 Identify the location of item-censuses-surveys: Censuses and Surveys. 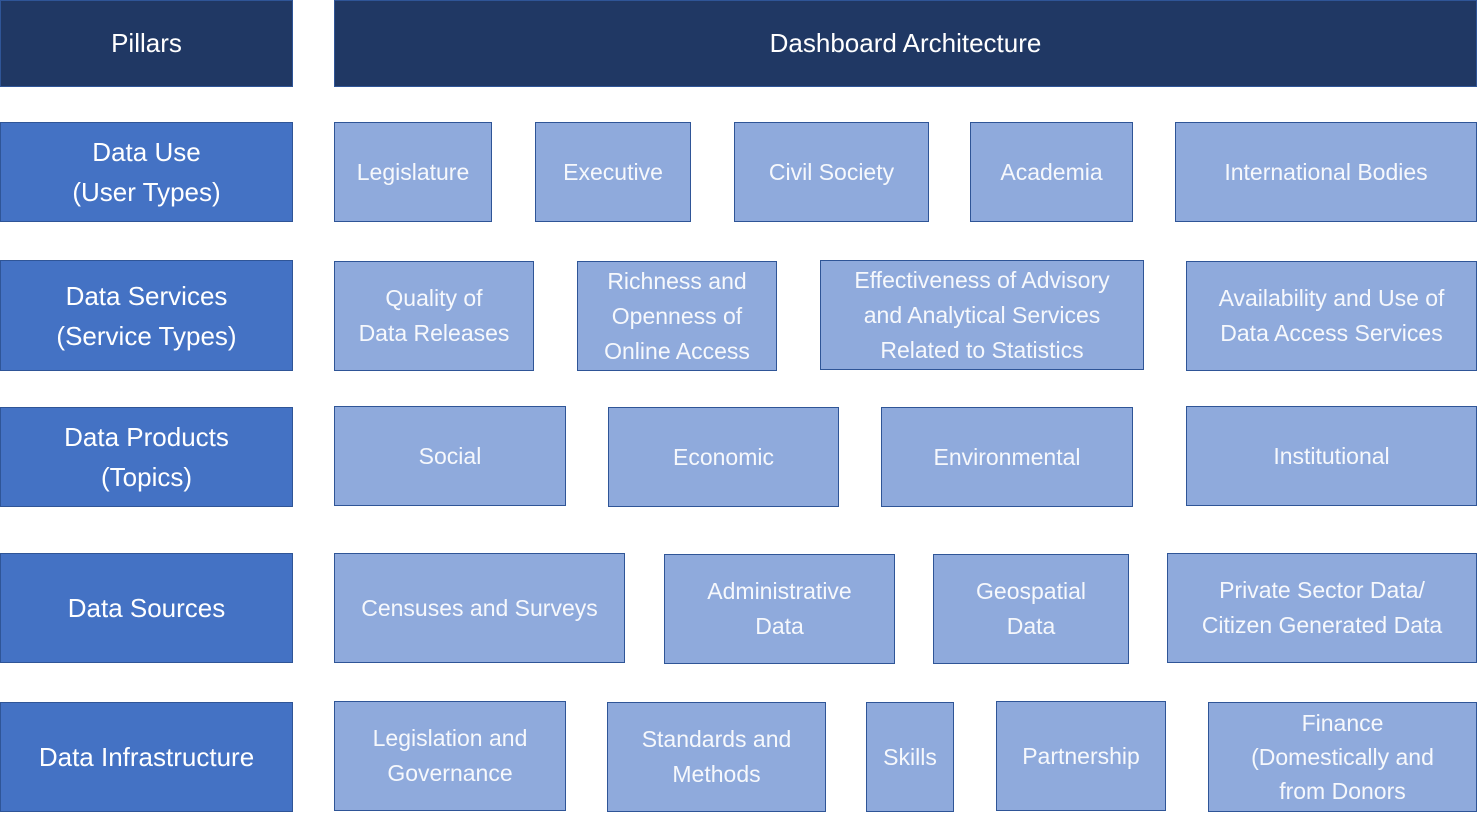
(479, 608).